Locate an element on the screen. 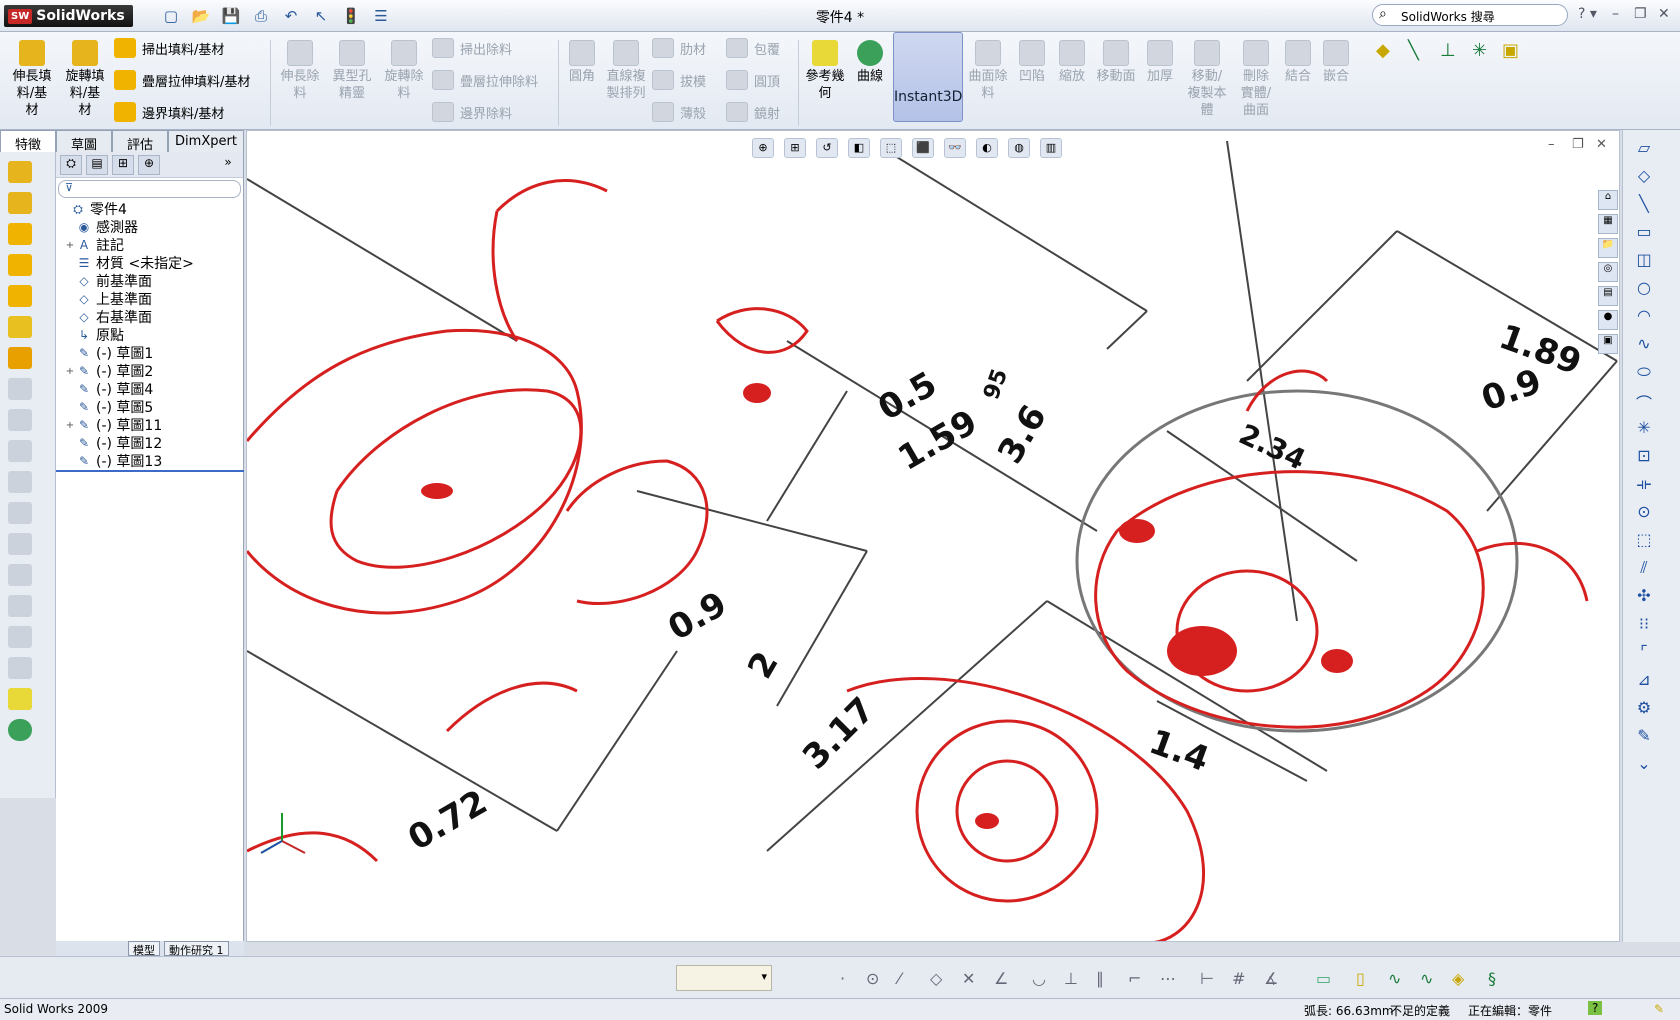 This screenshot has width=1680, height=1020. line-icon: ╲ is located at coordinates (1644, 204).